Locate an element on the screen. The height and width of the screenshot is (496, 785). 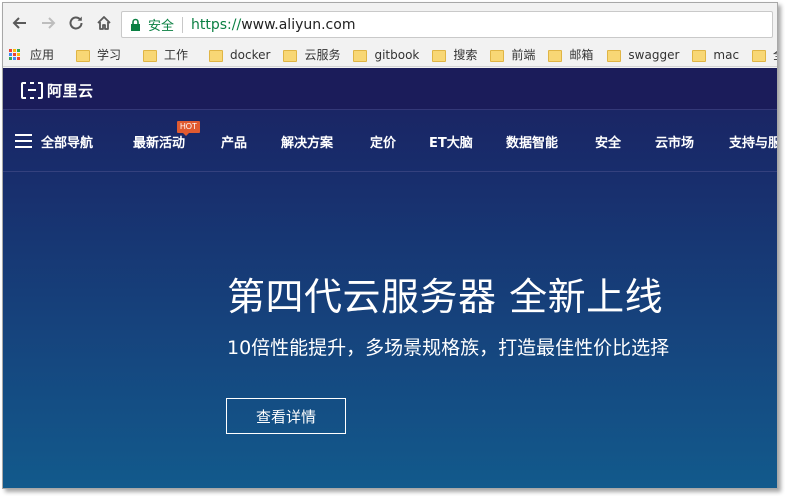
arrow-left-icon is located at coordinates (19, 23).